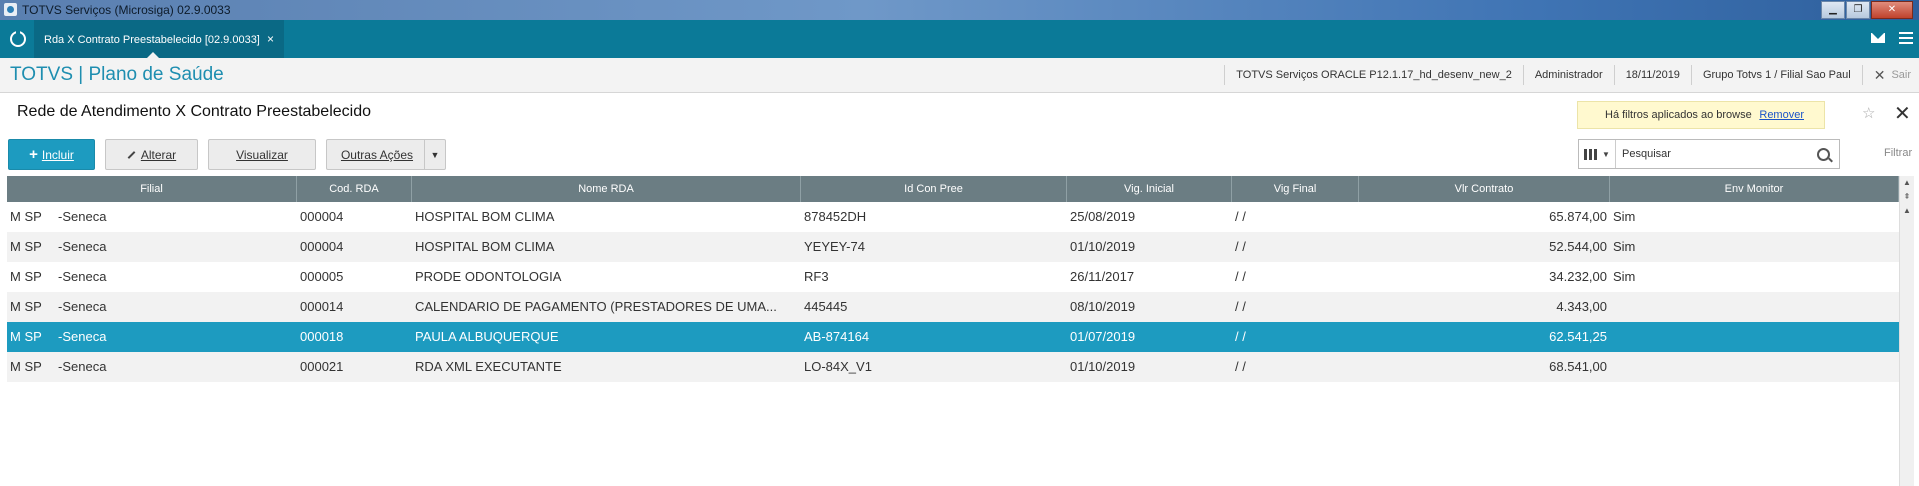 This screenshot has height=486, width=1919. I want to click on hamburger-menu-icon, so click(1906, 39).